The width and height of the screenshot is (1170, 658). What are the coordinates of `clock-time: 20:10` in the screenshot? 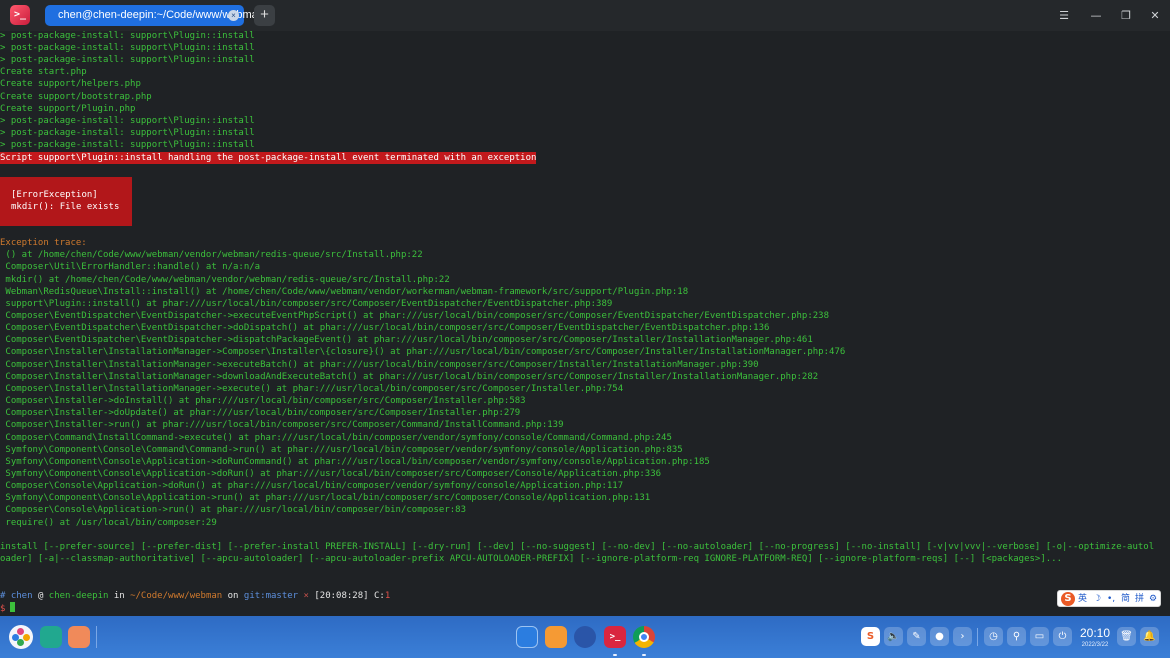 It's located at (1095, 633).